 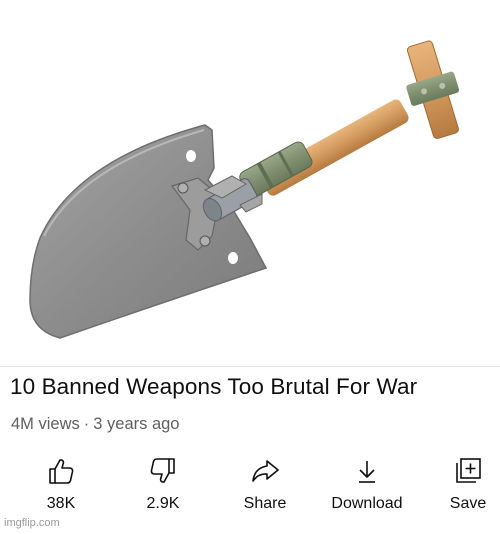 I want to click on view-count: 4M views, so click(x=45, y=424).